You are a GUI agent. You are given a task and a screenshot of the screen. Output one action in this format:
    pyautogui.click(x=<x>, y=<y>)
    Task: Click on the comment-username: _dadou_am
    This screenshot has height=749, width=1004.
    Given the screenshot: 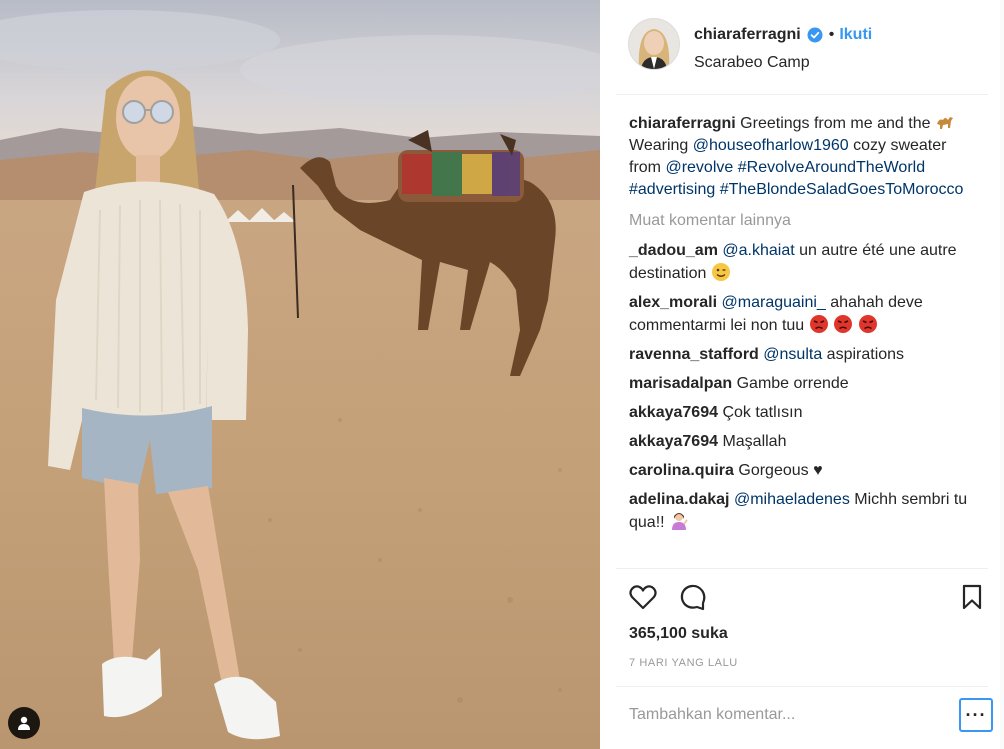 What is the action you would take?
    pyautogui.click(x=673, y=250)
    